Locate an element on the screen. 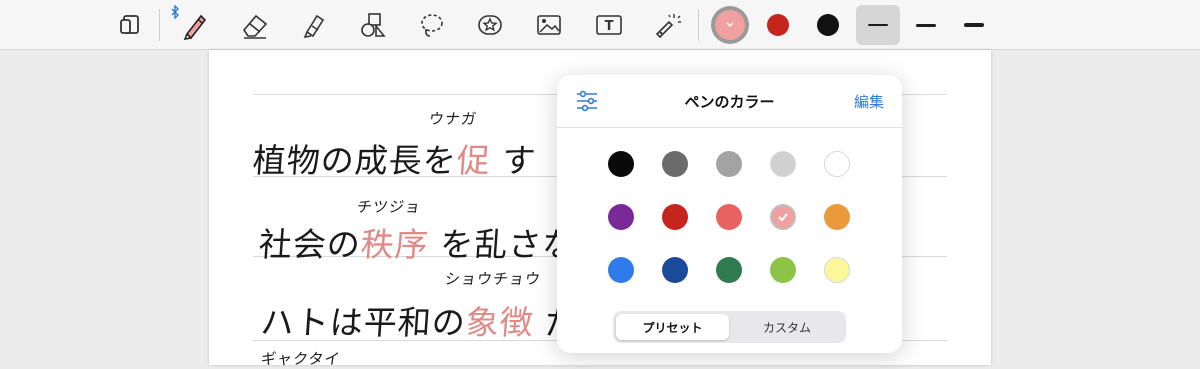 This screenshot has width=1200, height=369. furigana: ウナガ is located at coordinates (453, 119).